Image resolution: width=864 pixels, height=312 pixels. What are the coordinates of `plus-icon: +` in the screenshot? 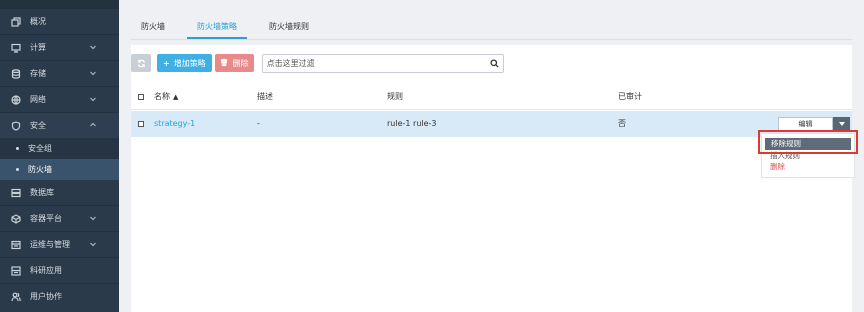 It's located at (166, 63).